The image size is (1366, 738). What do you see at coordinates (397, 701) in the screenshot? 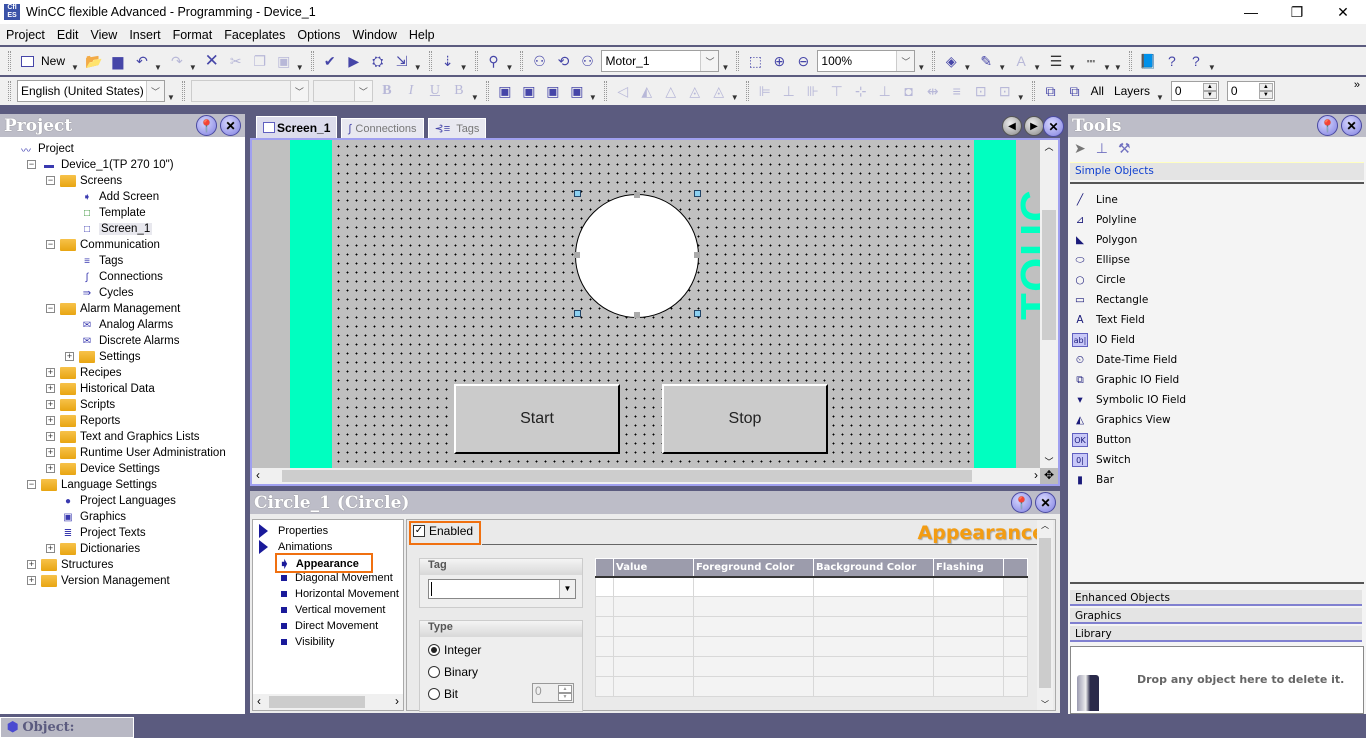
I see `scroll-right-icon: ›` at bounding box center [397, 701].